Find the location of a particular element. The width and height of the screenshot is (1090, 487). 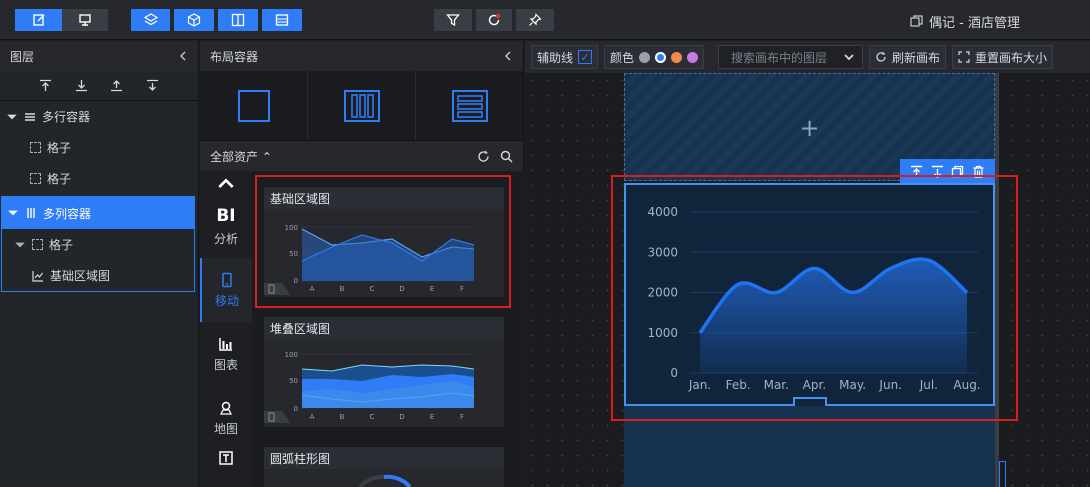

layers-button is located at coordinates (150, 20).